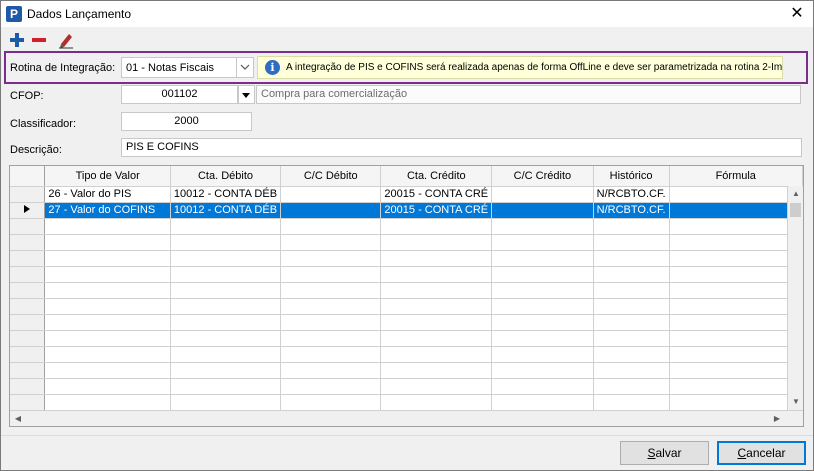 The width and height of the screenshot is (814, 471). What do you see at coordinates (246, 94) in the screenshot?
I see `cfop-dropdown-button` at bounding box center [246, 94].